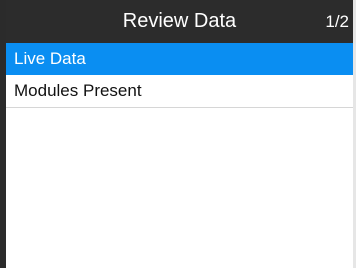 The width and height of the screenshot is (356, 268). I want to click on page-indicator: 1/2, so click(337, 21).